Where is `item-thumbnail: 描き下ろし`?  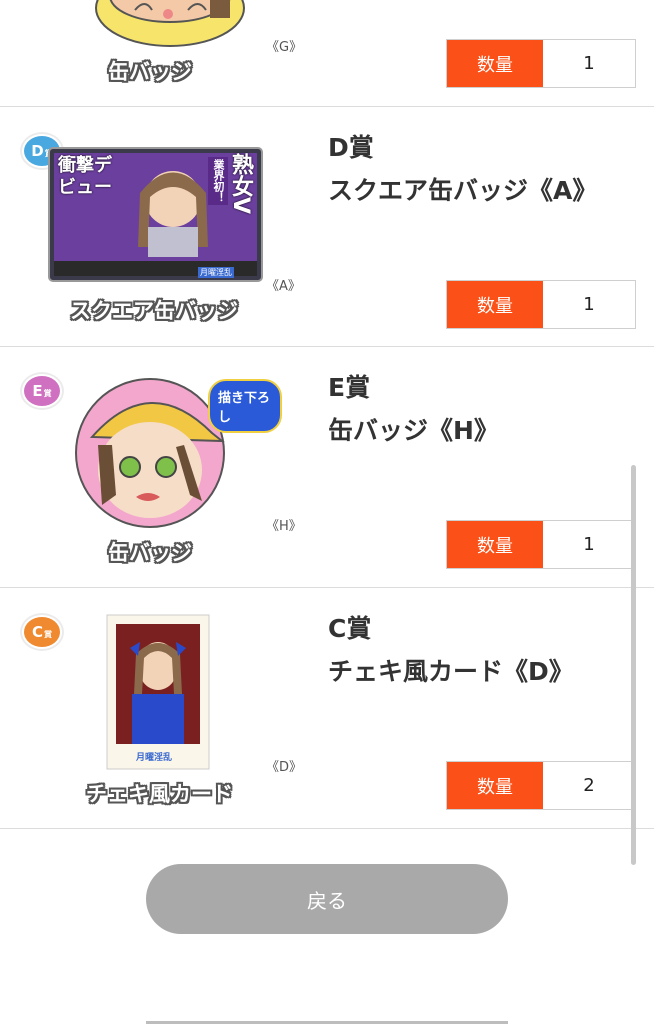 item-thumbnail: 描き下ろし is located at coordinates (177, 455).